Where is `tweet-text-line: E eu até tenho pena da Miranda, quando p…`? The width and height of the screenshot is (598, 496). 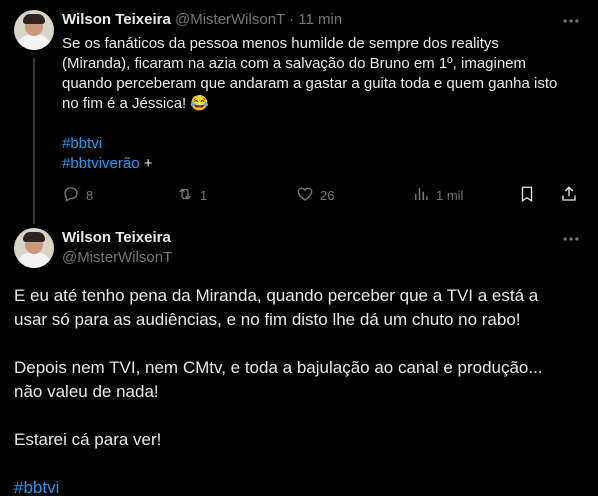 tweet-text-line: E eu até tenho pena da Miranda, quando p… is located at coordinates (276, 295).